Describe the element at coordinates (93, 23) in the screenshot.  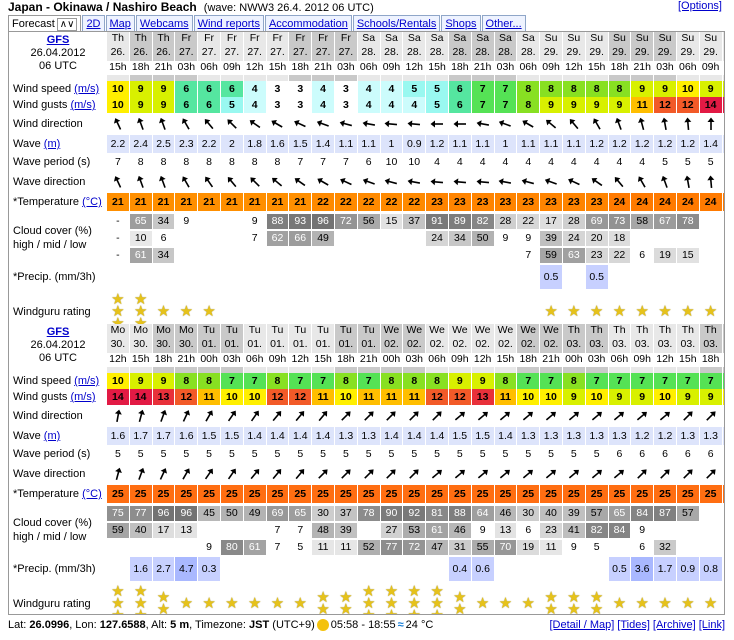
I see `tab-2d: 2D` at that location.